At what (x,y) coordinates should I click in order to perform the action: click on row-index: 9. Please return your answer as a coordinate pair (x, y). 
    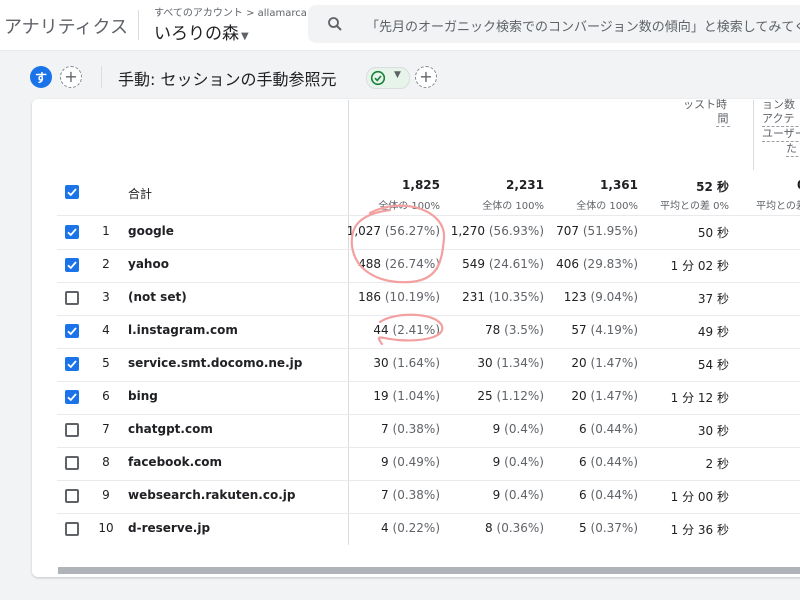
    Looking at the image, I should click on (106, 495).